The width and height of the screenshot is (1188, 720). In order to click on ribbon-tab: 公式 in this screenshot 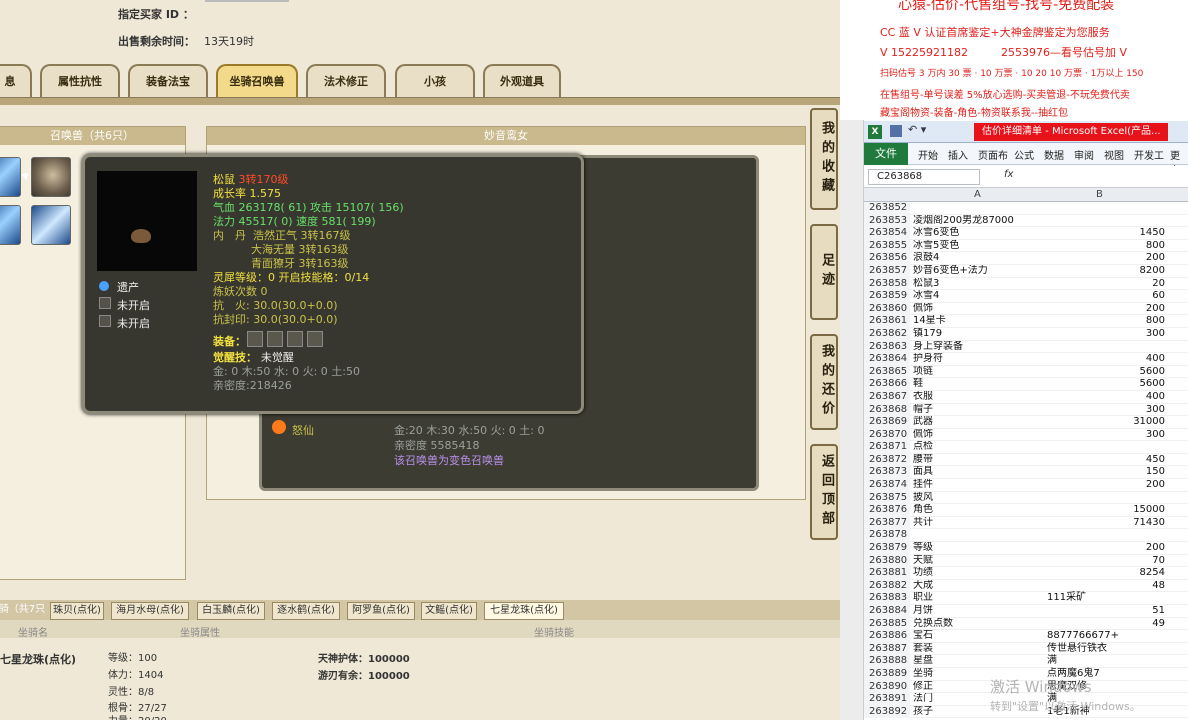, I will do `click(1024, 154)`.